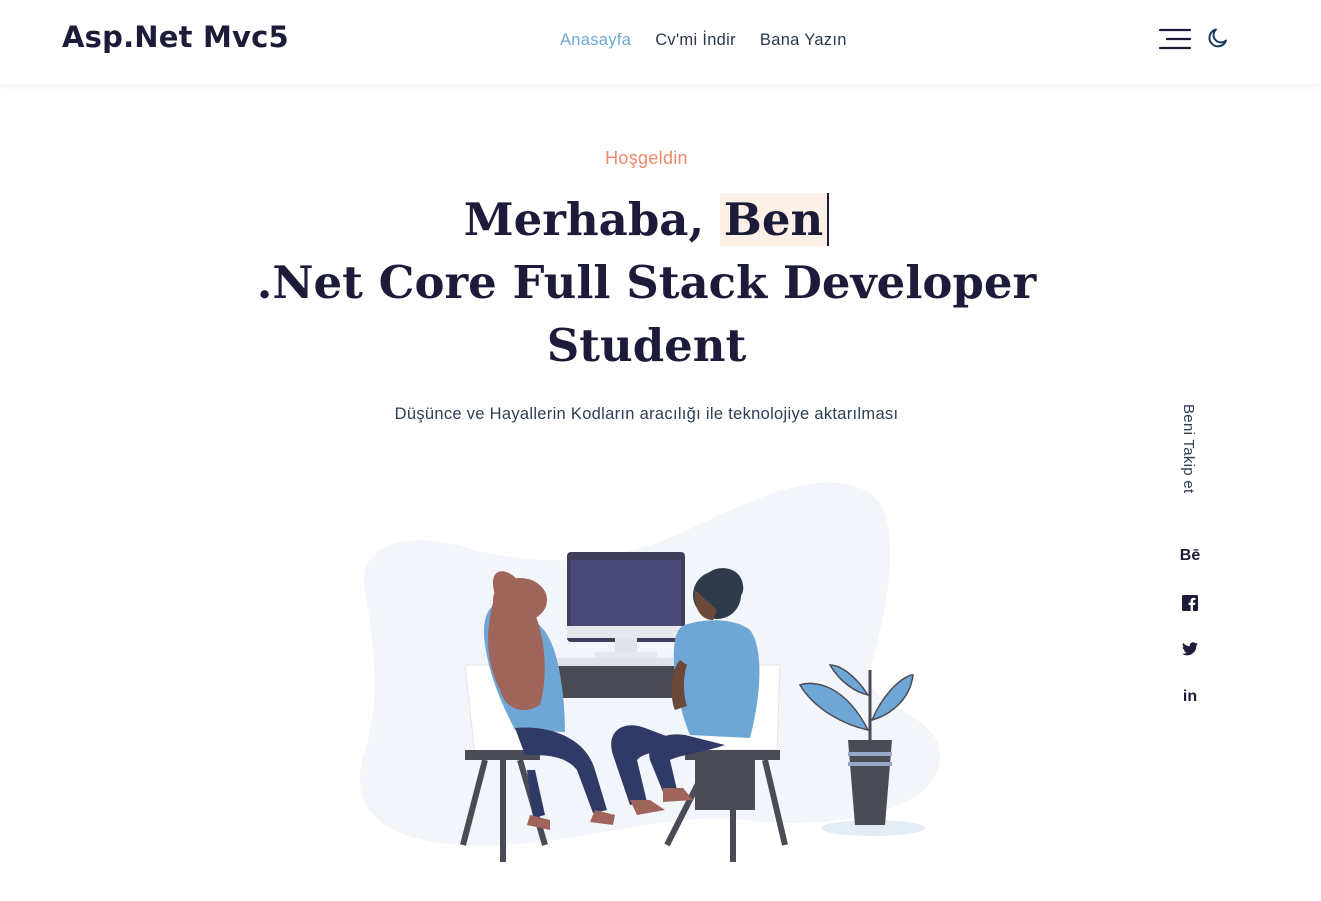 Image resolution: width=1321 pixels, height=901 pixels. I want to click on moon-icon, so click(1218, 38).